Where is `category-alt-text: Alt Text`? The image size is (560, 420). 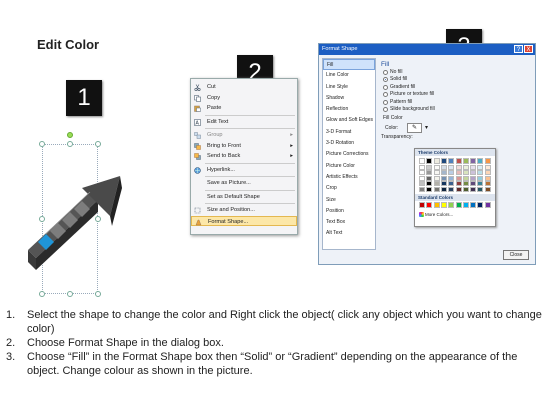
category-alt-text: Alt Text is located at coordinates (349, 233).